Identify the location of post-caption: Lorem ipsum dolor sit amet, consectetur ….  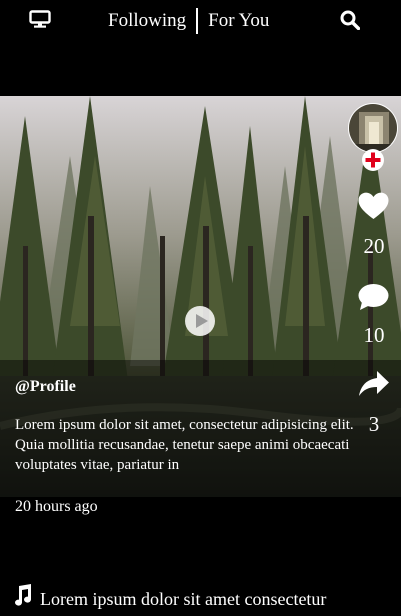
(184, 445).